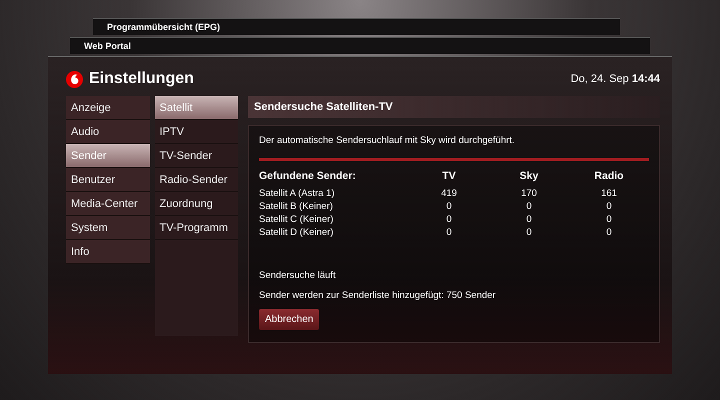  Describe the element at coordinates (108, 204) in the screenshot. I see `menu-item: Media-Center` at that location.